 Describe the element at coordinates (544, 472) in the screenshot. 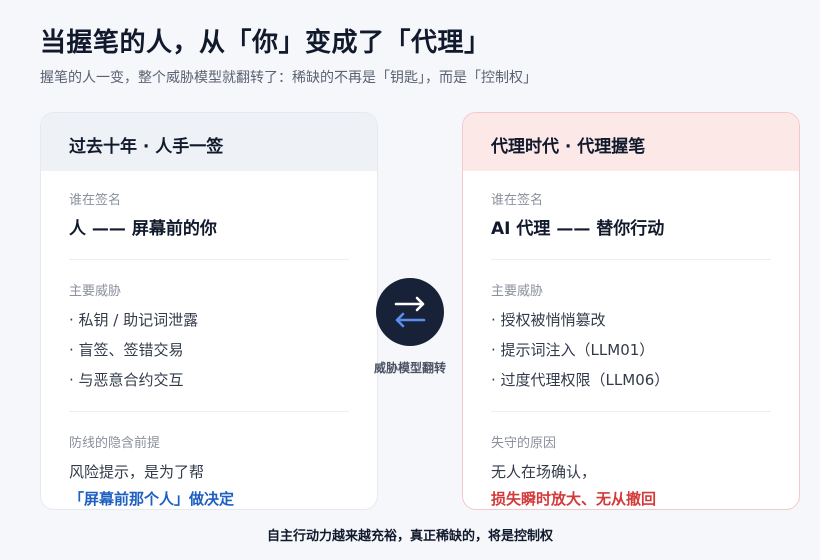

I see `failure-text: 无人在场确认，` at that location.